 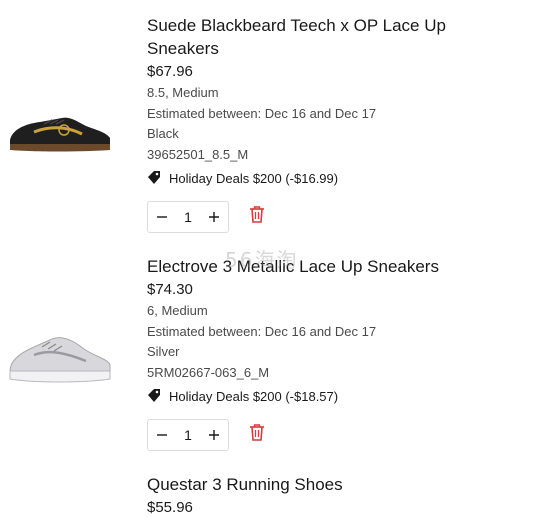 What do you see at coordinates (163, 133) in the screenshot?
I see `product-color: Black` at bounding box center [163, 133].